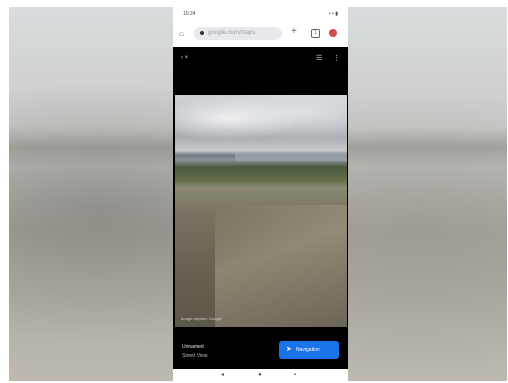  Describe the element at coordinates (315, 33) in the screenshot. I see `tab-switcher-icon: 1` at that location.